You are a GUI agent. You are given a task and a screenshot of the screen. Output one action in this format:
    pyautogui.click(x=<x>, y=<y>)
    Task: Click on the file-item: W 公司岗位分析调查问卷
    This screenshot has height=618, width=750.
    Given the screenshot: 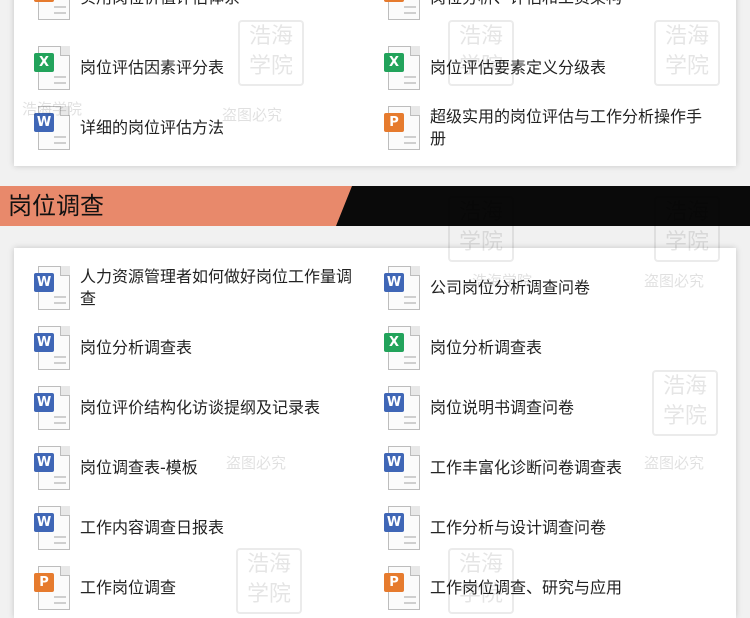 What is the action you would take?
    pyautogui.click(x=547, y=288)
    